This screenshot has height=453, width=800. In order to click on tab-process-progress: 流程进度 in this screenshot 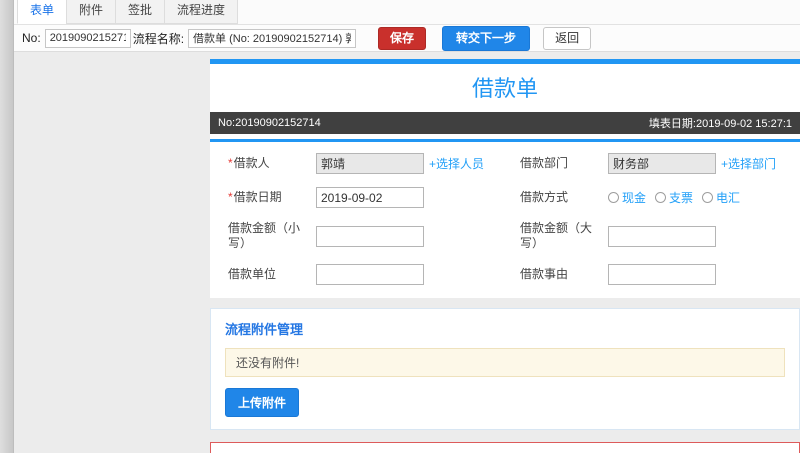, I will do `click(201, 12)`.